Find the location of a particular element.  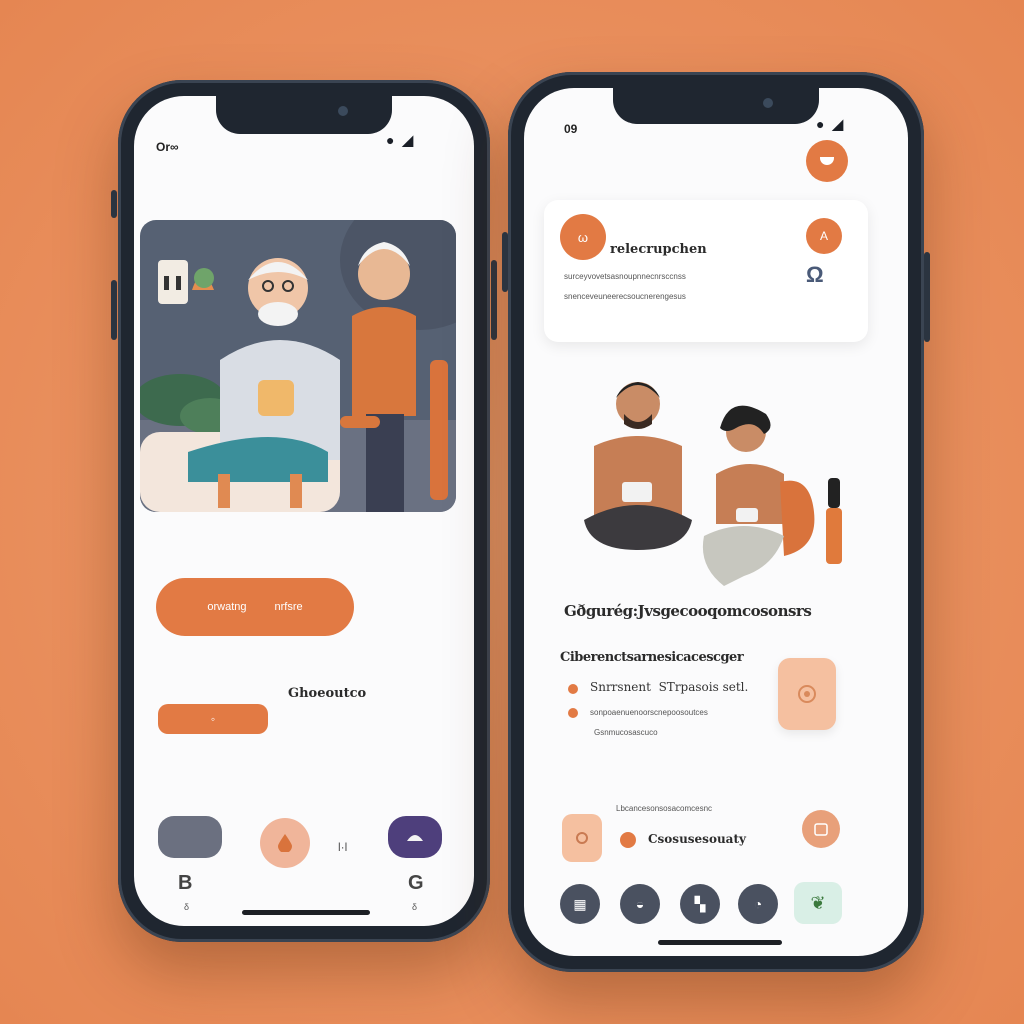

nav-mid-label: l·l is located at coordinates (343, 847).